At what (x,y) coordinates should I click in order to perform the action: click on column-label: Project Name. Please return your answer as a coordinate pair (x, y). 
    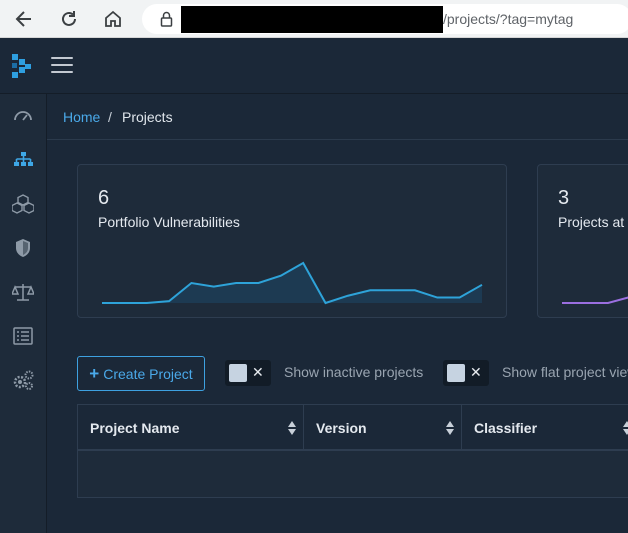
    Looking at the image, I should click on (135, 428).